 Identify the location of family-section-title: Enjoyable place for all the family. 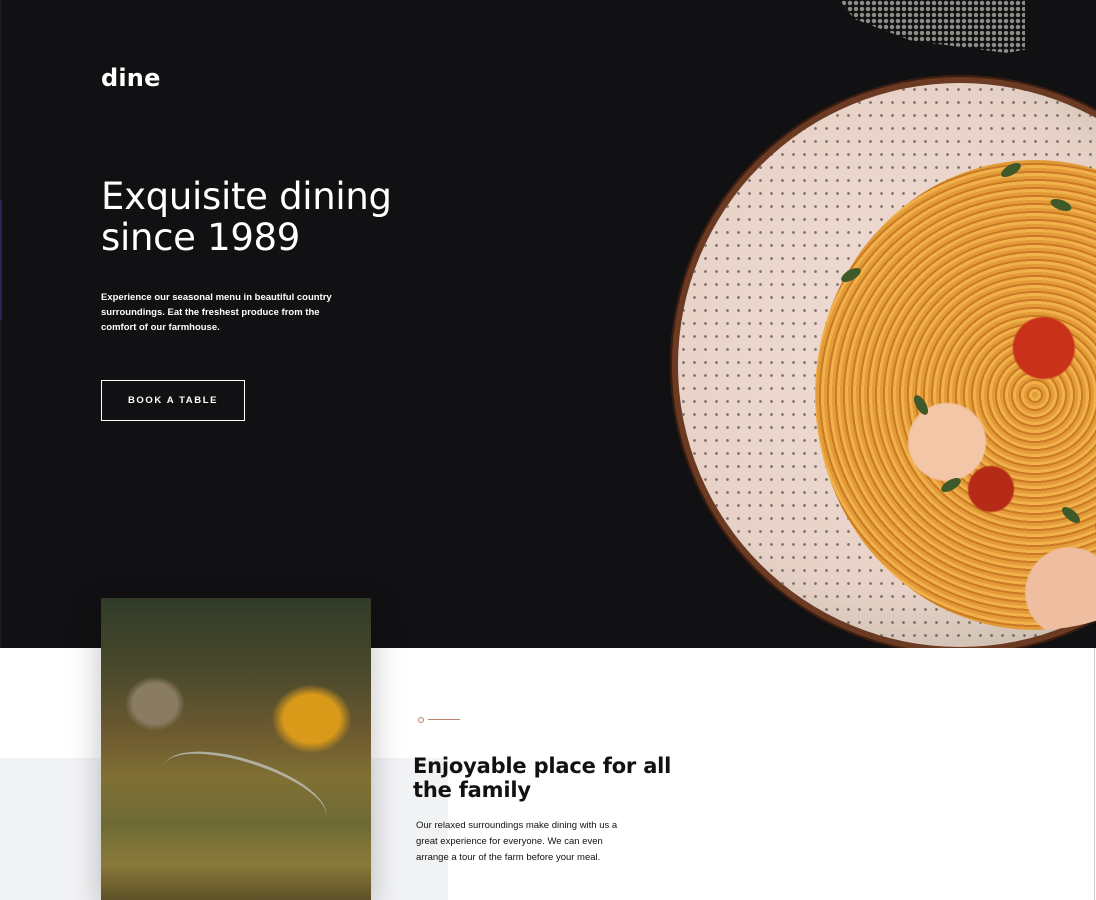
(542, 778).